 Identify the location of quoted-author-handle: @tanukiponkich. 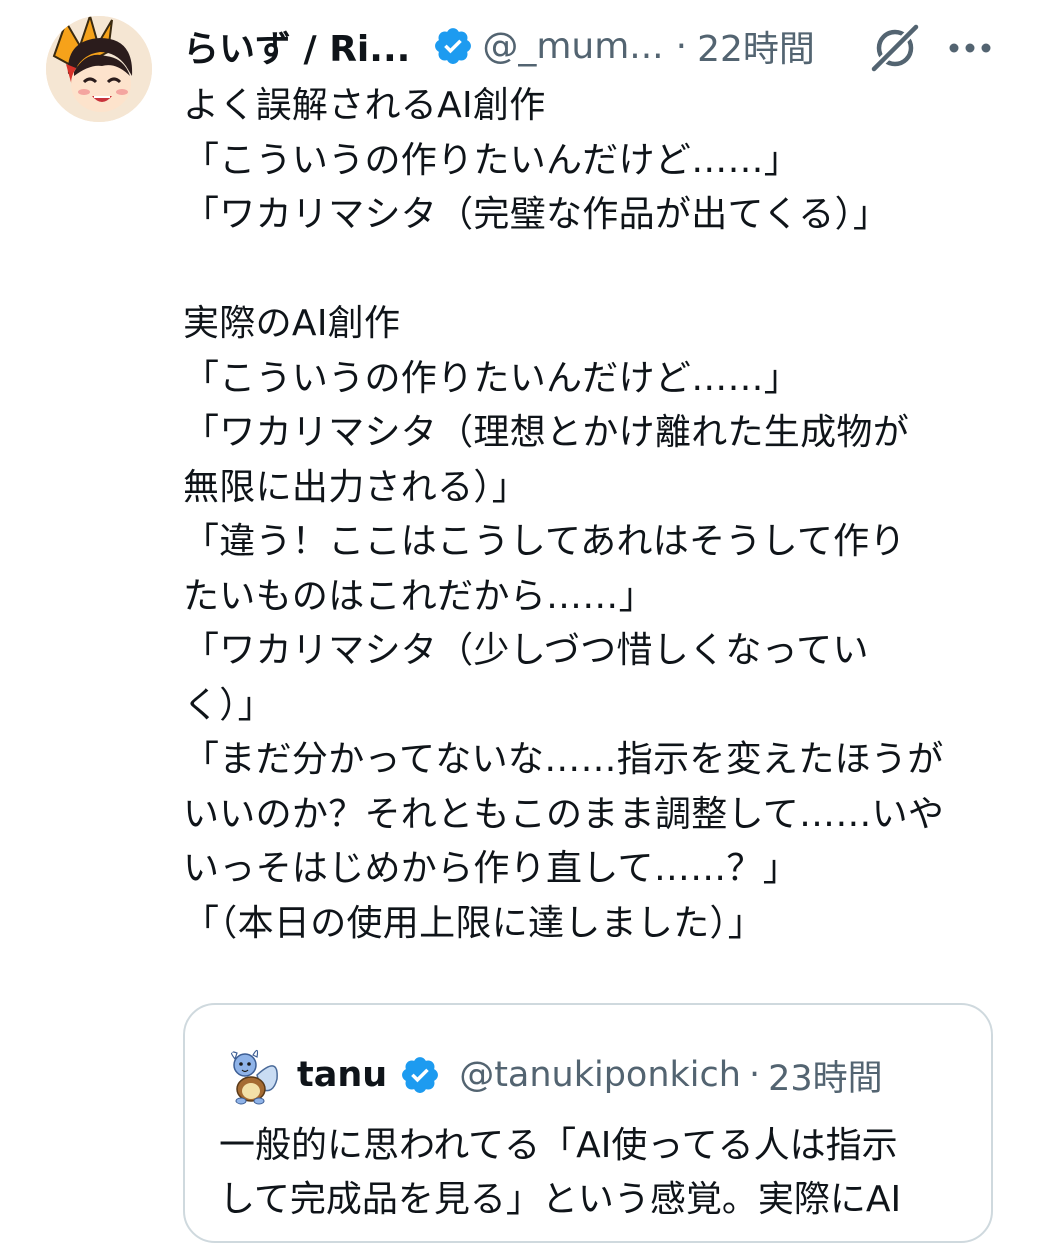
(600, 1075).